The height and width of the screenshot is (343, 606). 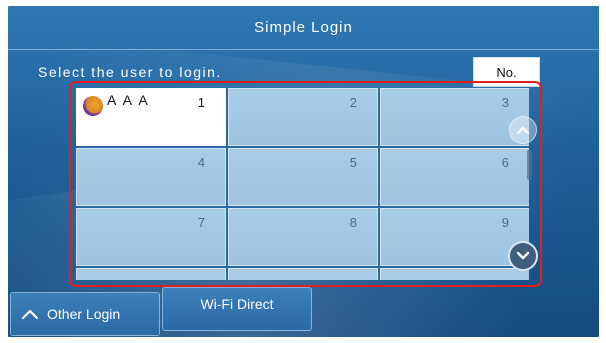 I want to click on title-bar: Simple Login, so click(x=303, y=28).